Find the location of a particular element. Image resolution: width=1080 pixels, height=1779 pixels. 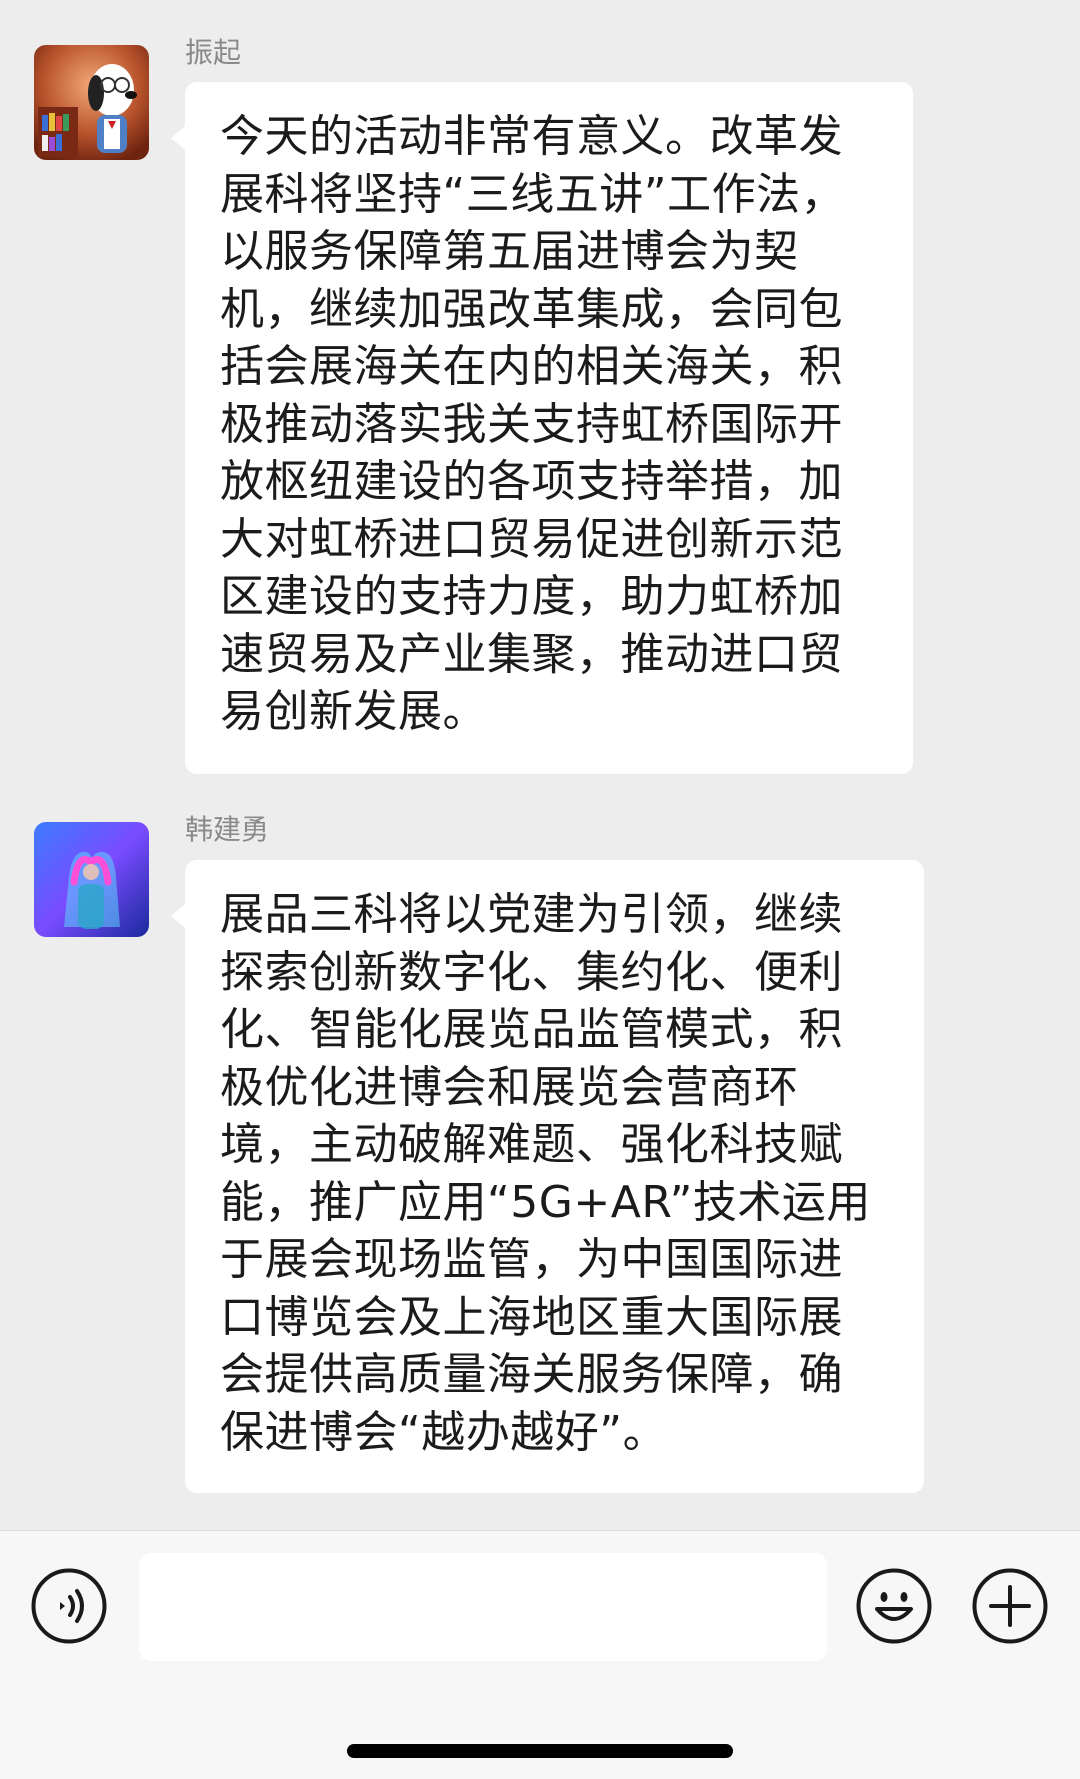

sender-name: 振起 is located at coordinates (213, 52).